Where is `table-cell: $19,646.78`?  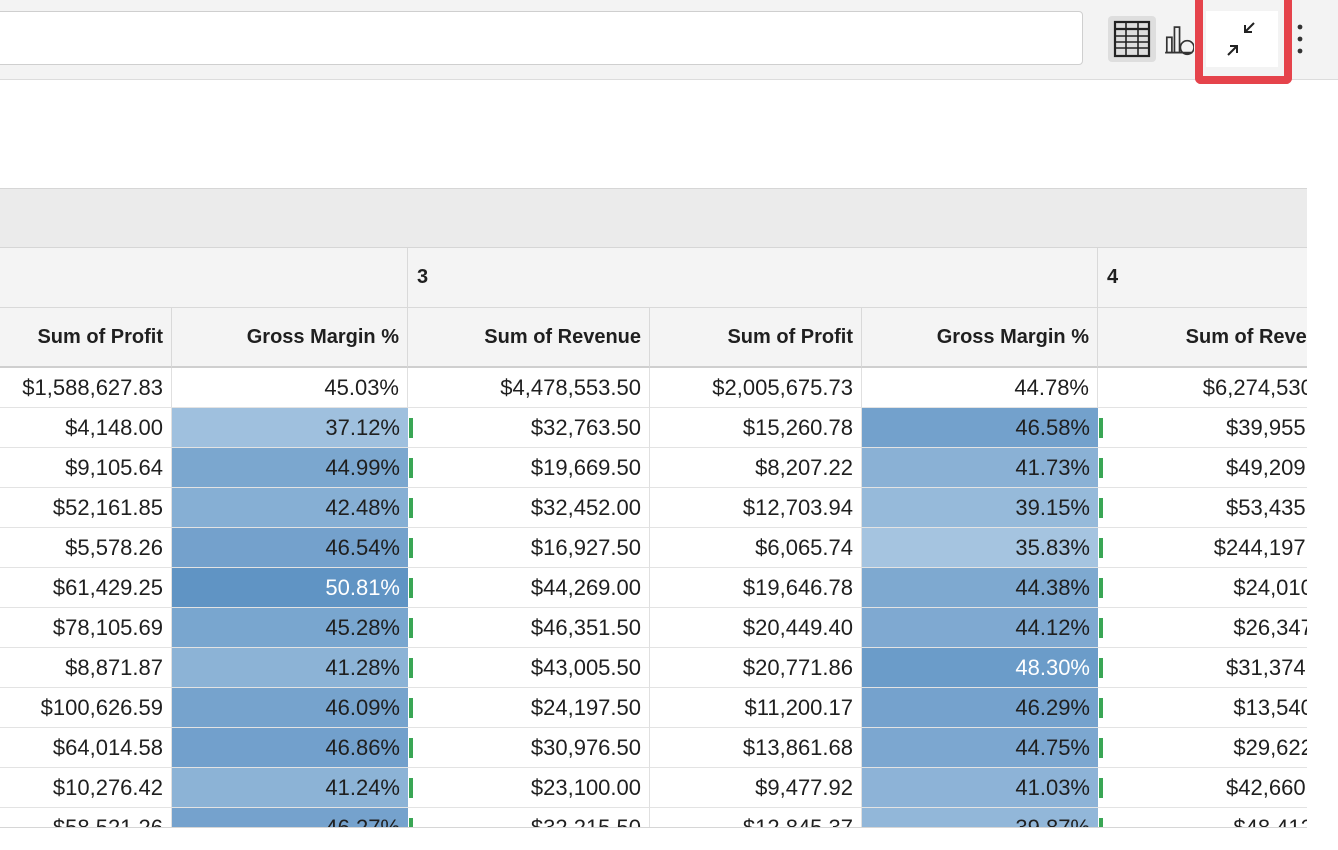
table-cell: $19,646.78 is located at coordinates (756, 588).